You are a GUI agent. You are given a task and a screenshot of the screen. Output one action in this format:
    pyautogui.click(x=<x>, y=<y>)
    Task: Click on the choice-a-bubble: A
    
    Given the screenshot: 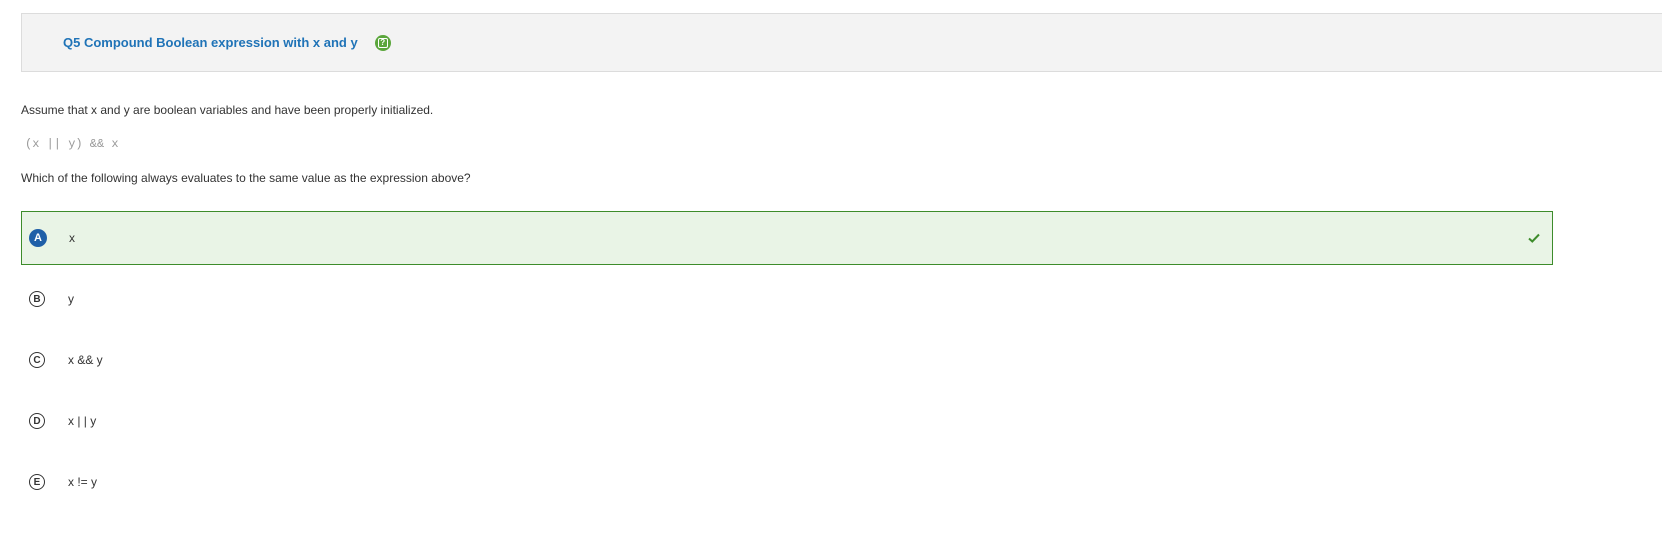 What is the action you would take?
    pyautogui.click(x=38, y=238)
    